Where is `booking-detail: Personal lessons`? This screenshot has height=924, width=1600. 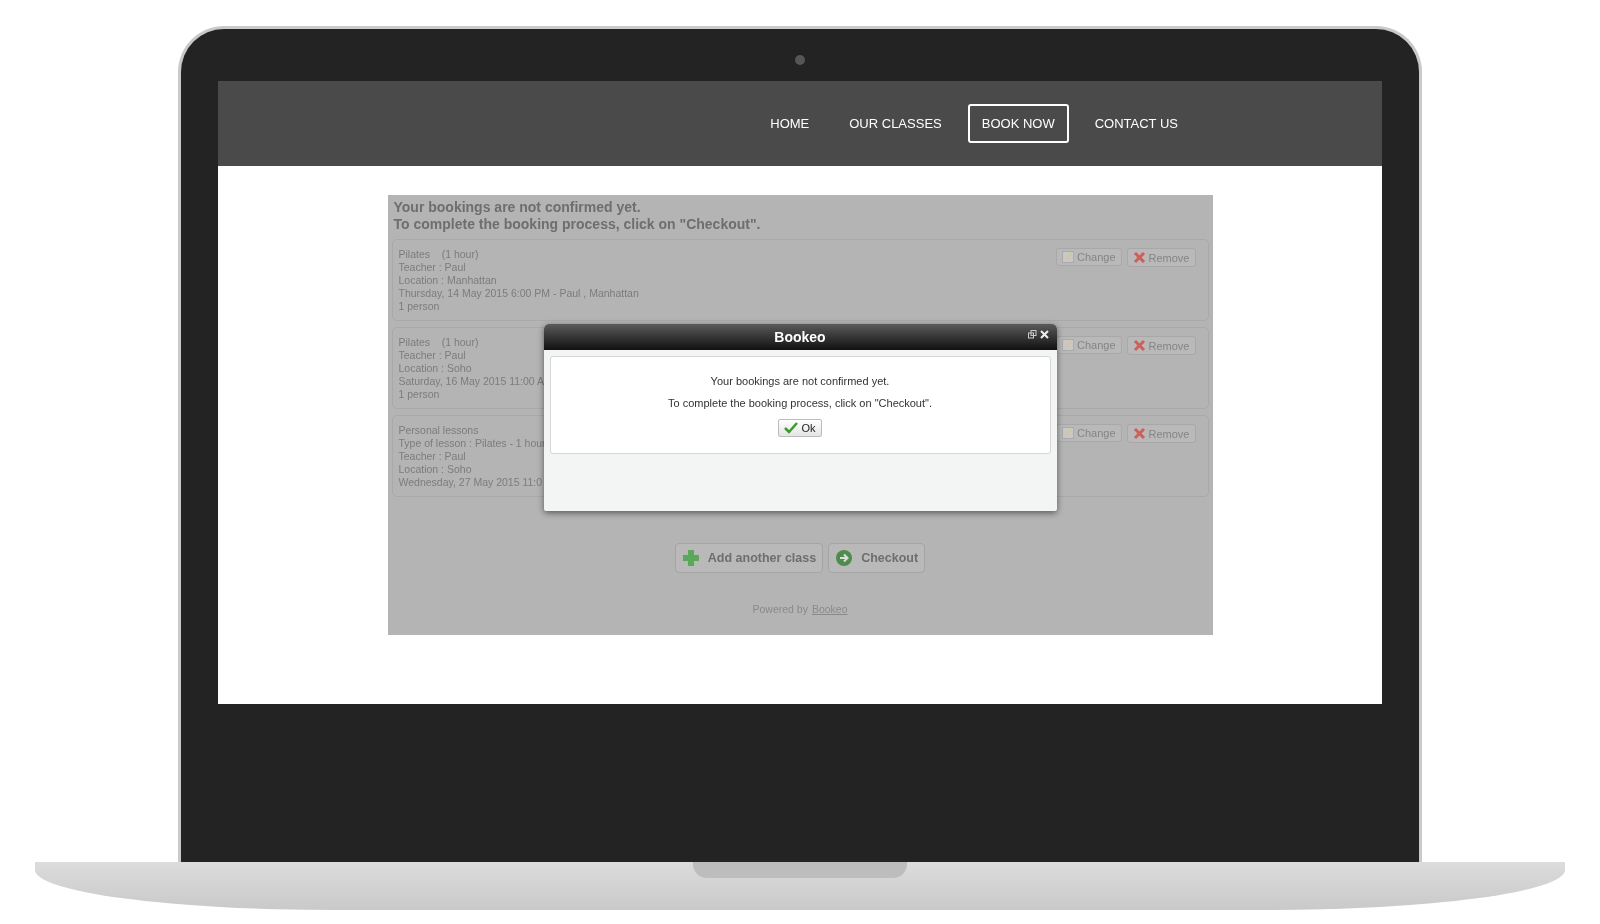
booking-detail: Personal lessons is located at coordinates (439, 430).